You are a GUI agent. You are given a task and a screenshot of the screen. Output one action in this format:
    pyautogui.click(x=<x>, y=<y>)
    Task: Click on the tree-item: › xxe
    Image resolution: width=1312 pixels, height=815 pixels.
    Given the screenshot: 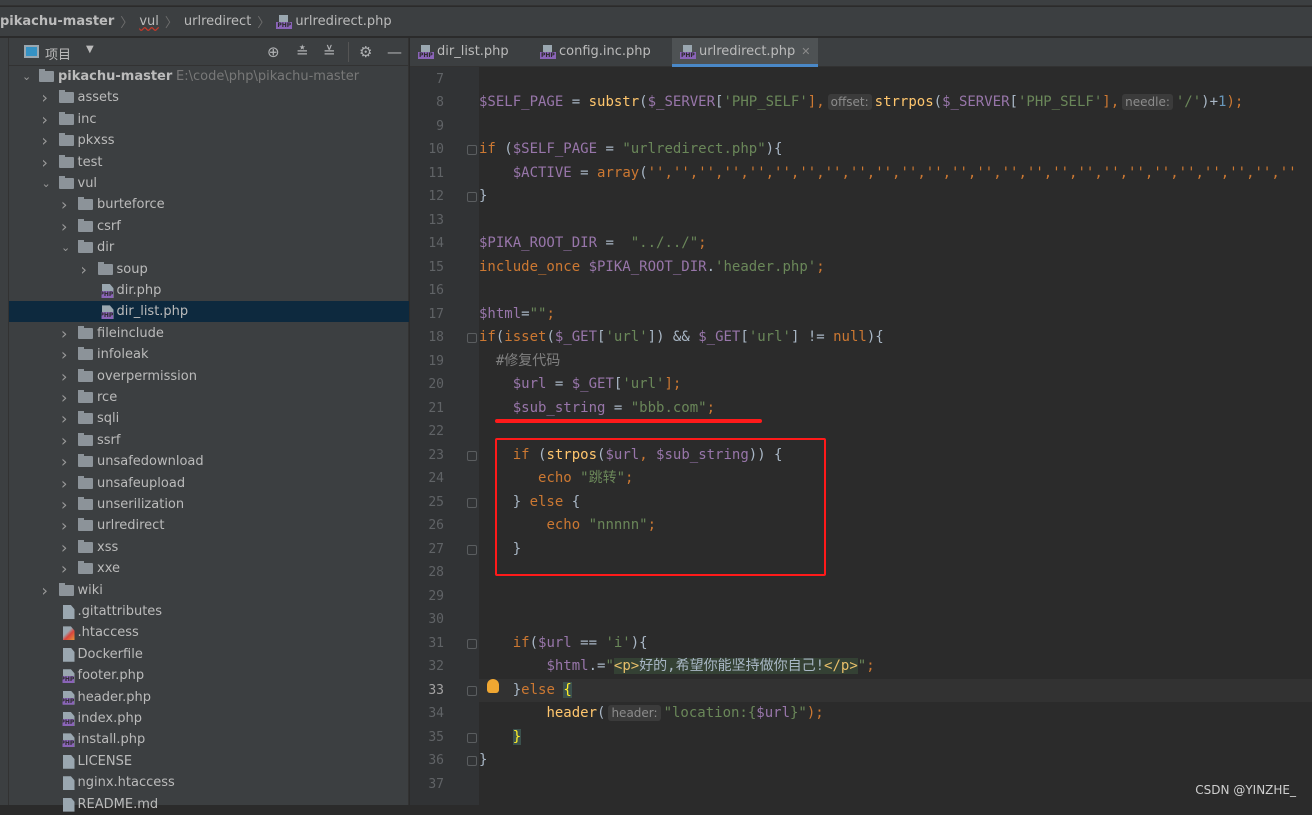 What is the action you would take?
    pyautogui.click(x=209, y=568)
    